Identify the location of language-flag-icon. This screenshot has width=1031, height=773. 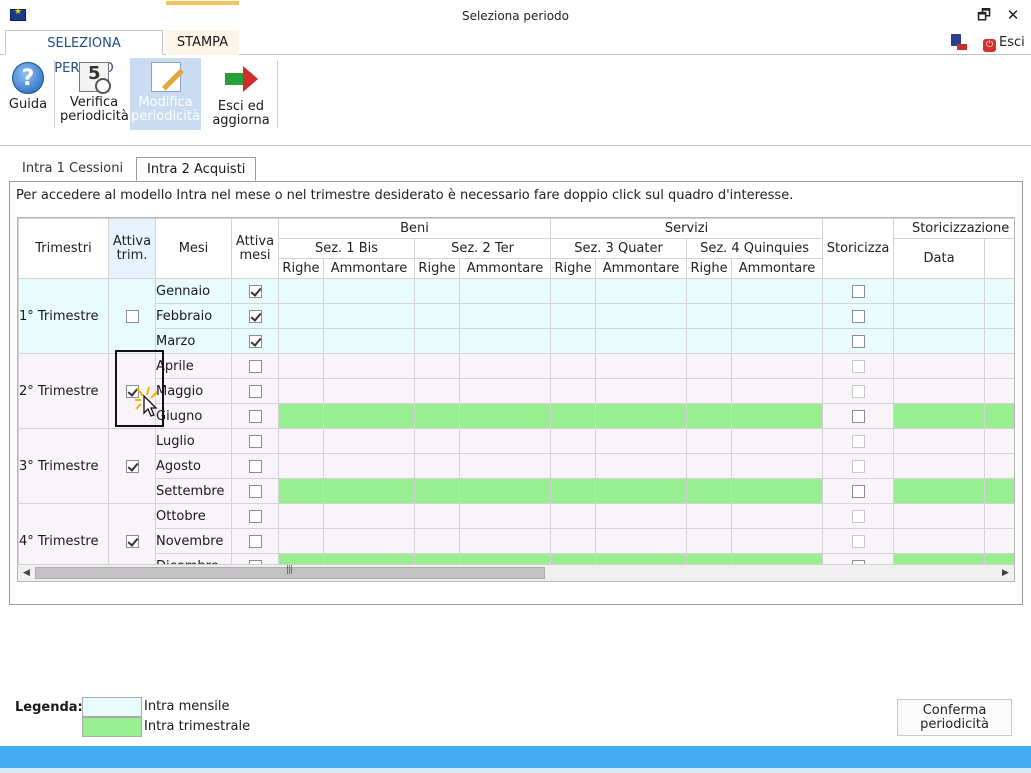
(959, 42).